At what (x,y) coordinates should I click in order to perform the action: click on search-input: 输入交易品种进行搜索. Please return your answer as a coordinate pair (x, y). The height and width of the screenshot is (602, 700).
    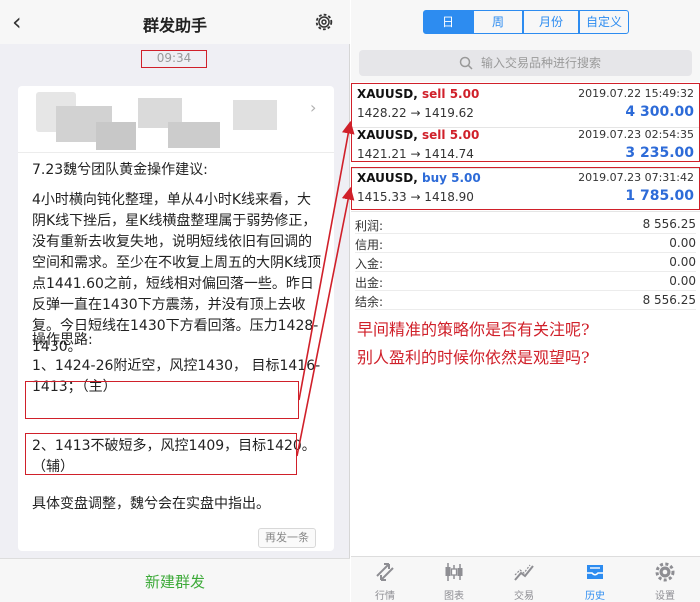
    Looking at the image, I should click on (525, 63).